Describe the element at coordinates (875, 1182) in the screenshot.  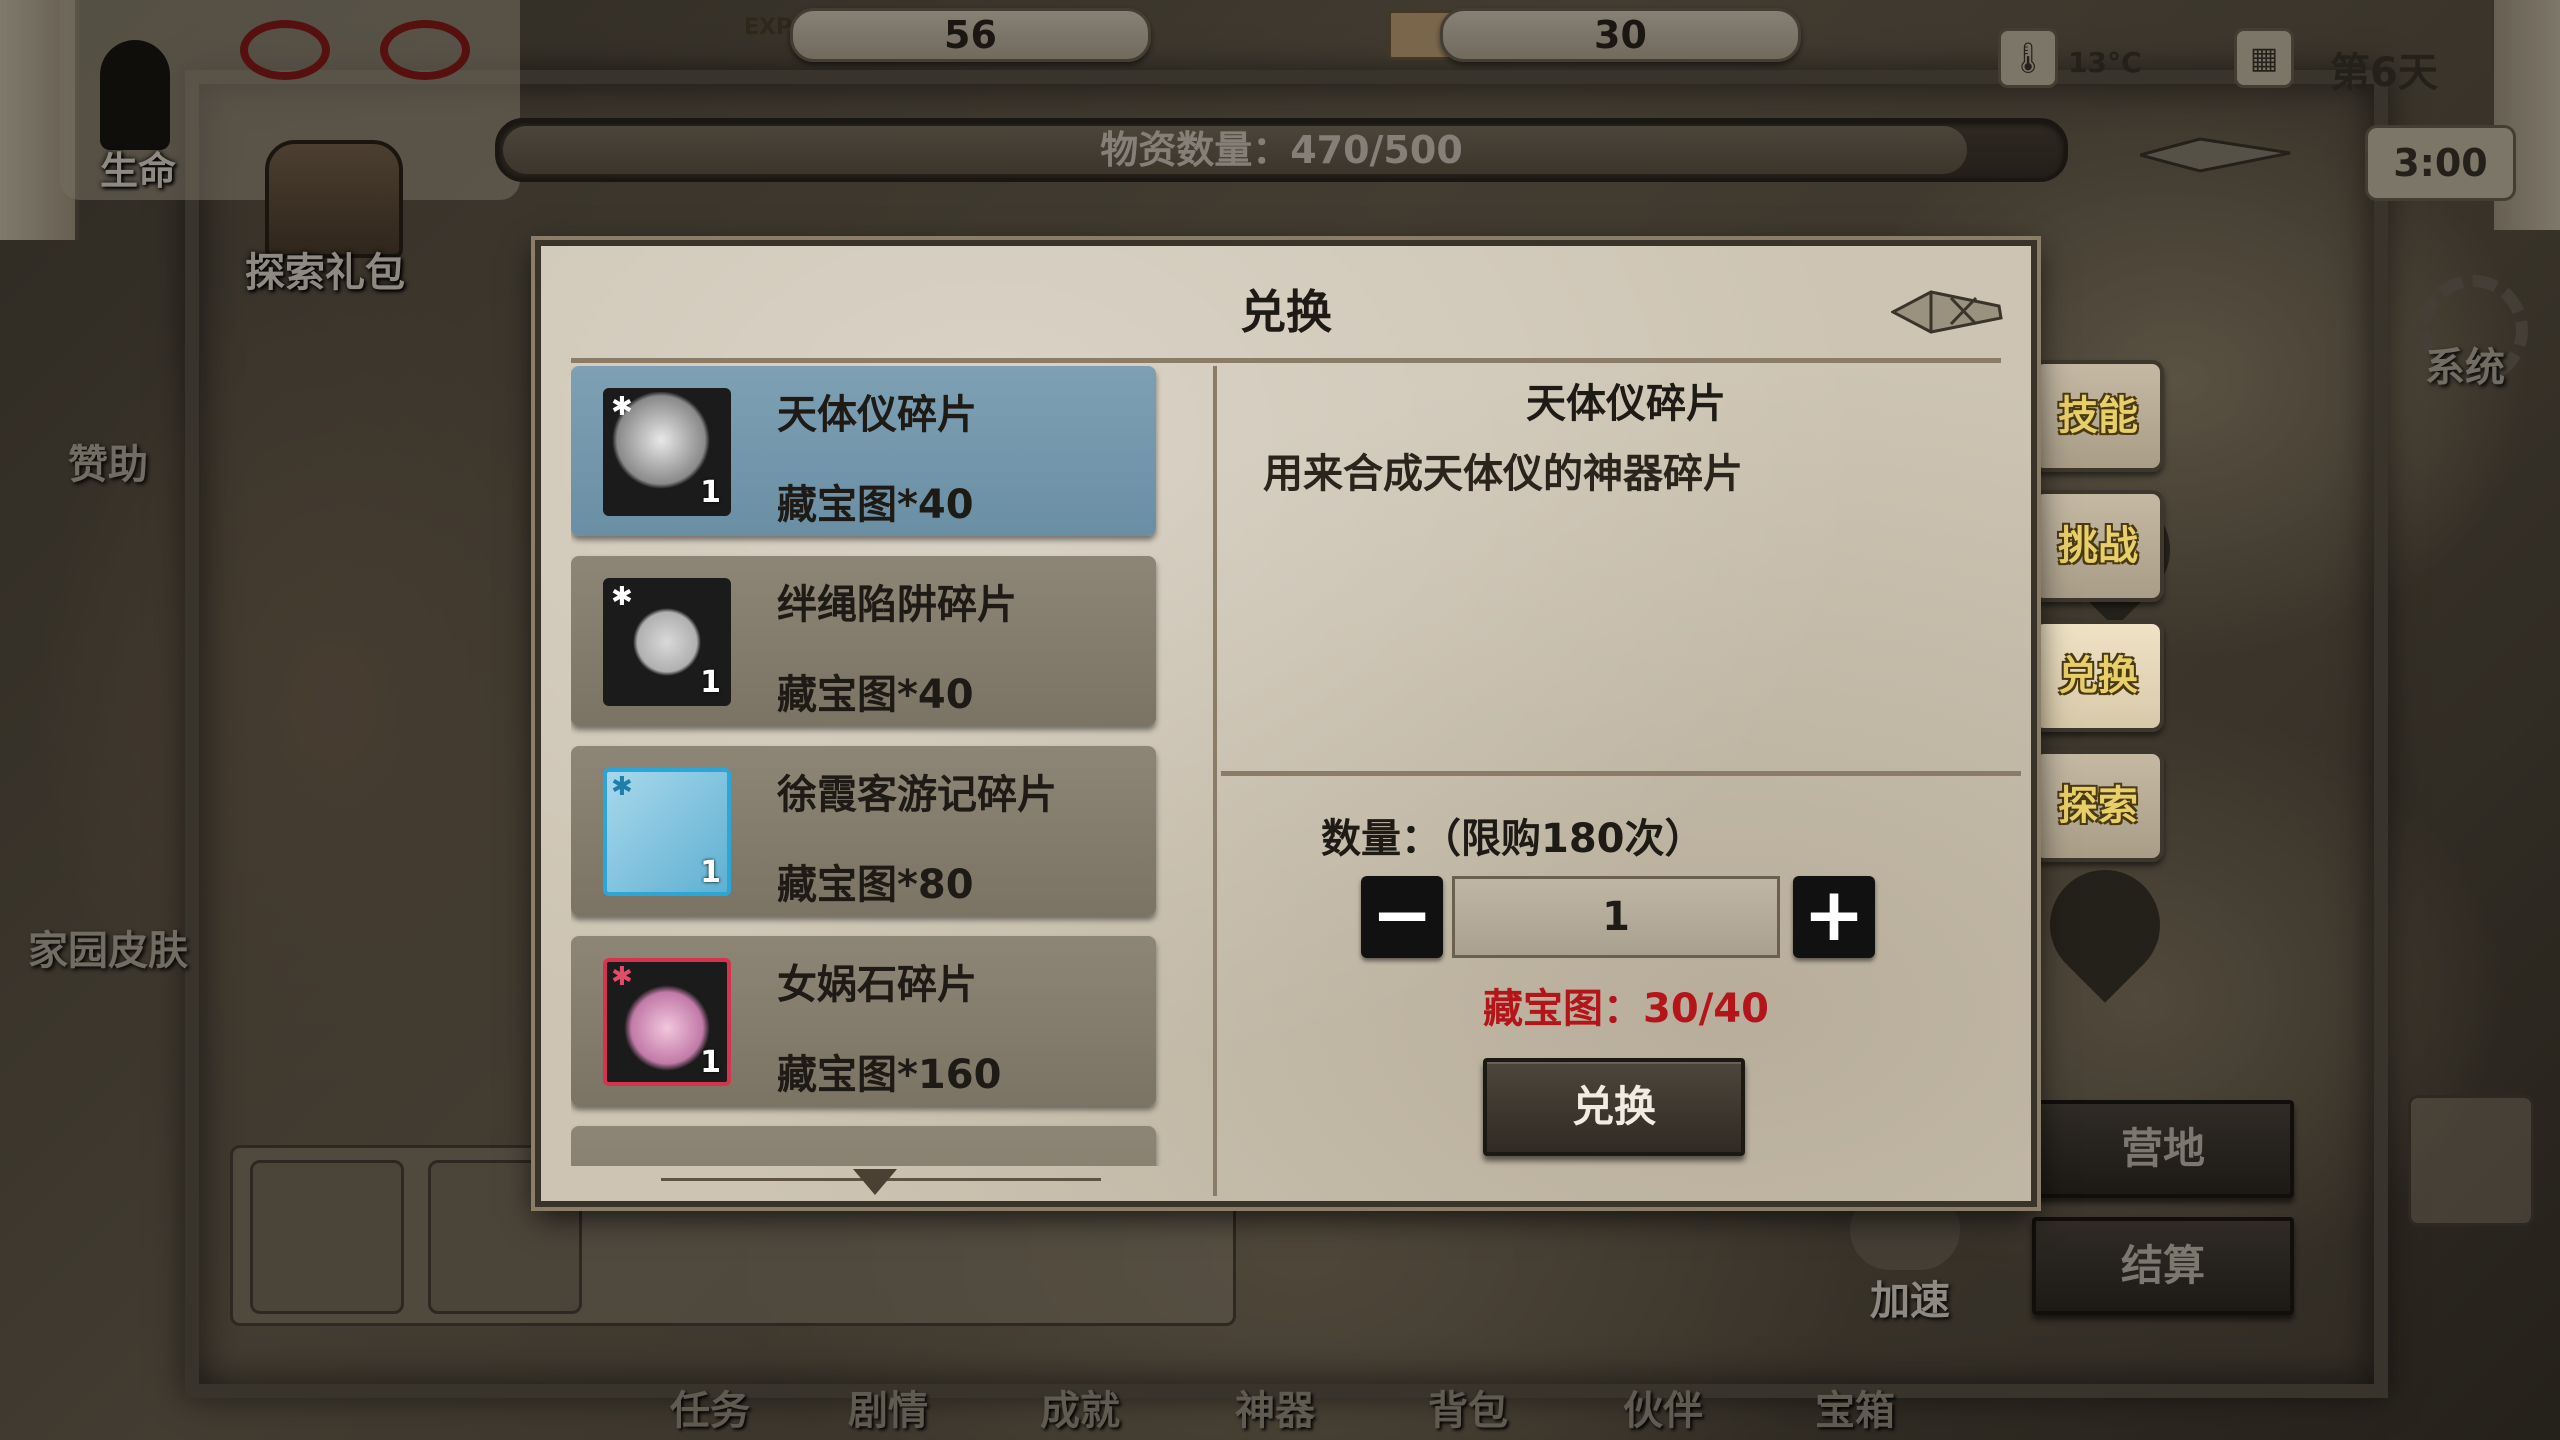
I see `scroll-down-arrow-icon` at that location.